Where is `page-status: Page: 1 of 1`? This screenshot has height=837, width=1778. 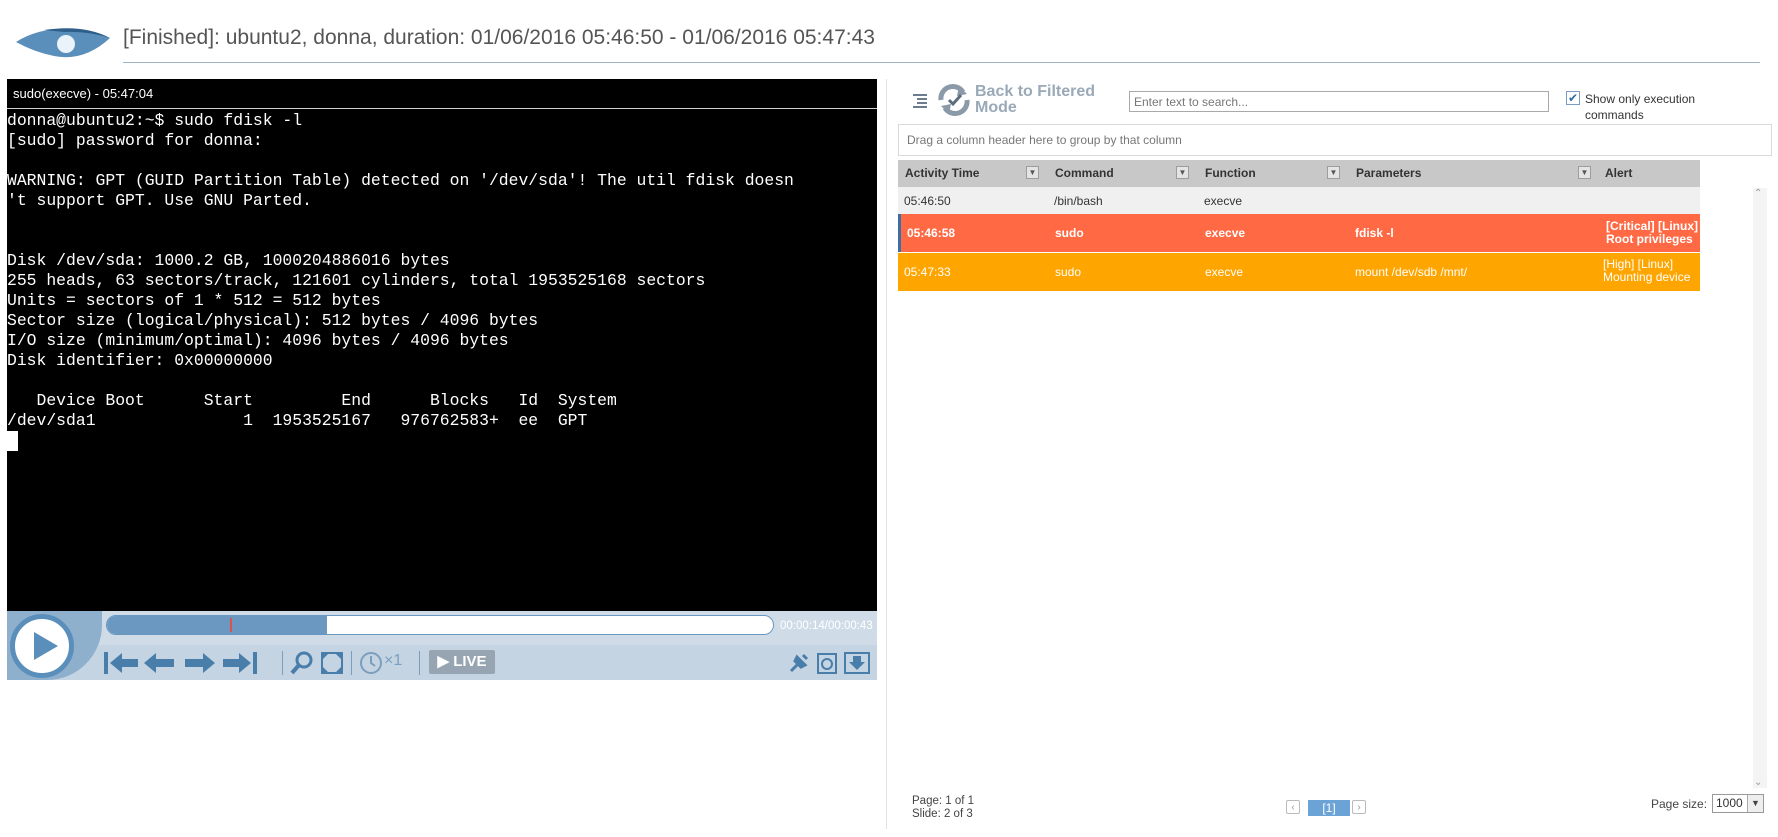 page-status: Page: 1 of 1 is located at coordinates (943, 801).